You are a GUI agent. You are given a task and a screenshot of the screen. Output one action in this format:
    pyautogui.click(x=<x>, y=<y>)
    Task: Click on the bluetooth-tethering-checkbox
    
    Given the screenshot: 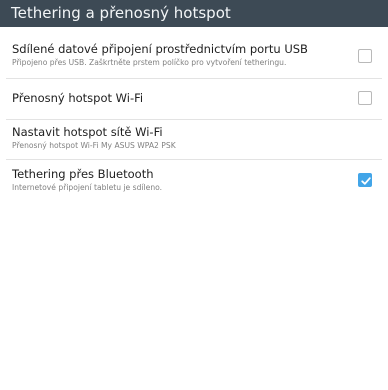 What is the action you would take?
    pyautogui.click(x=365, y=180)
    